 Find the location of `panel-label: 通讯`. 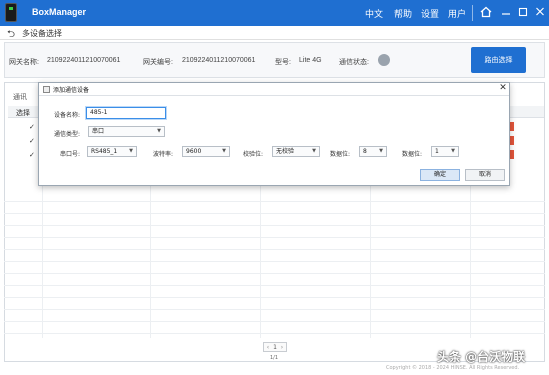

panel-label: 通讯 is located at coordinates (20, 97).